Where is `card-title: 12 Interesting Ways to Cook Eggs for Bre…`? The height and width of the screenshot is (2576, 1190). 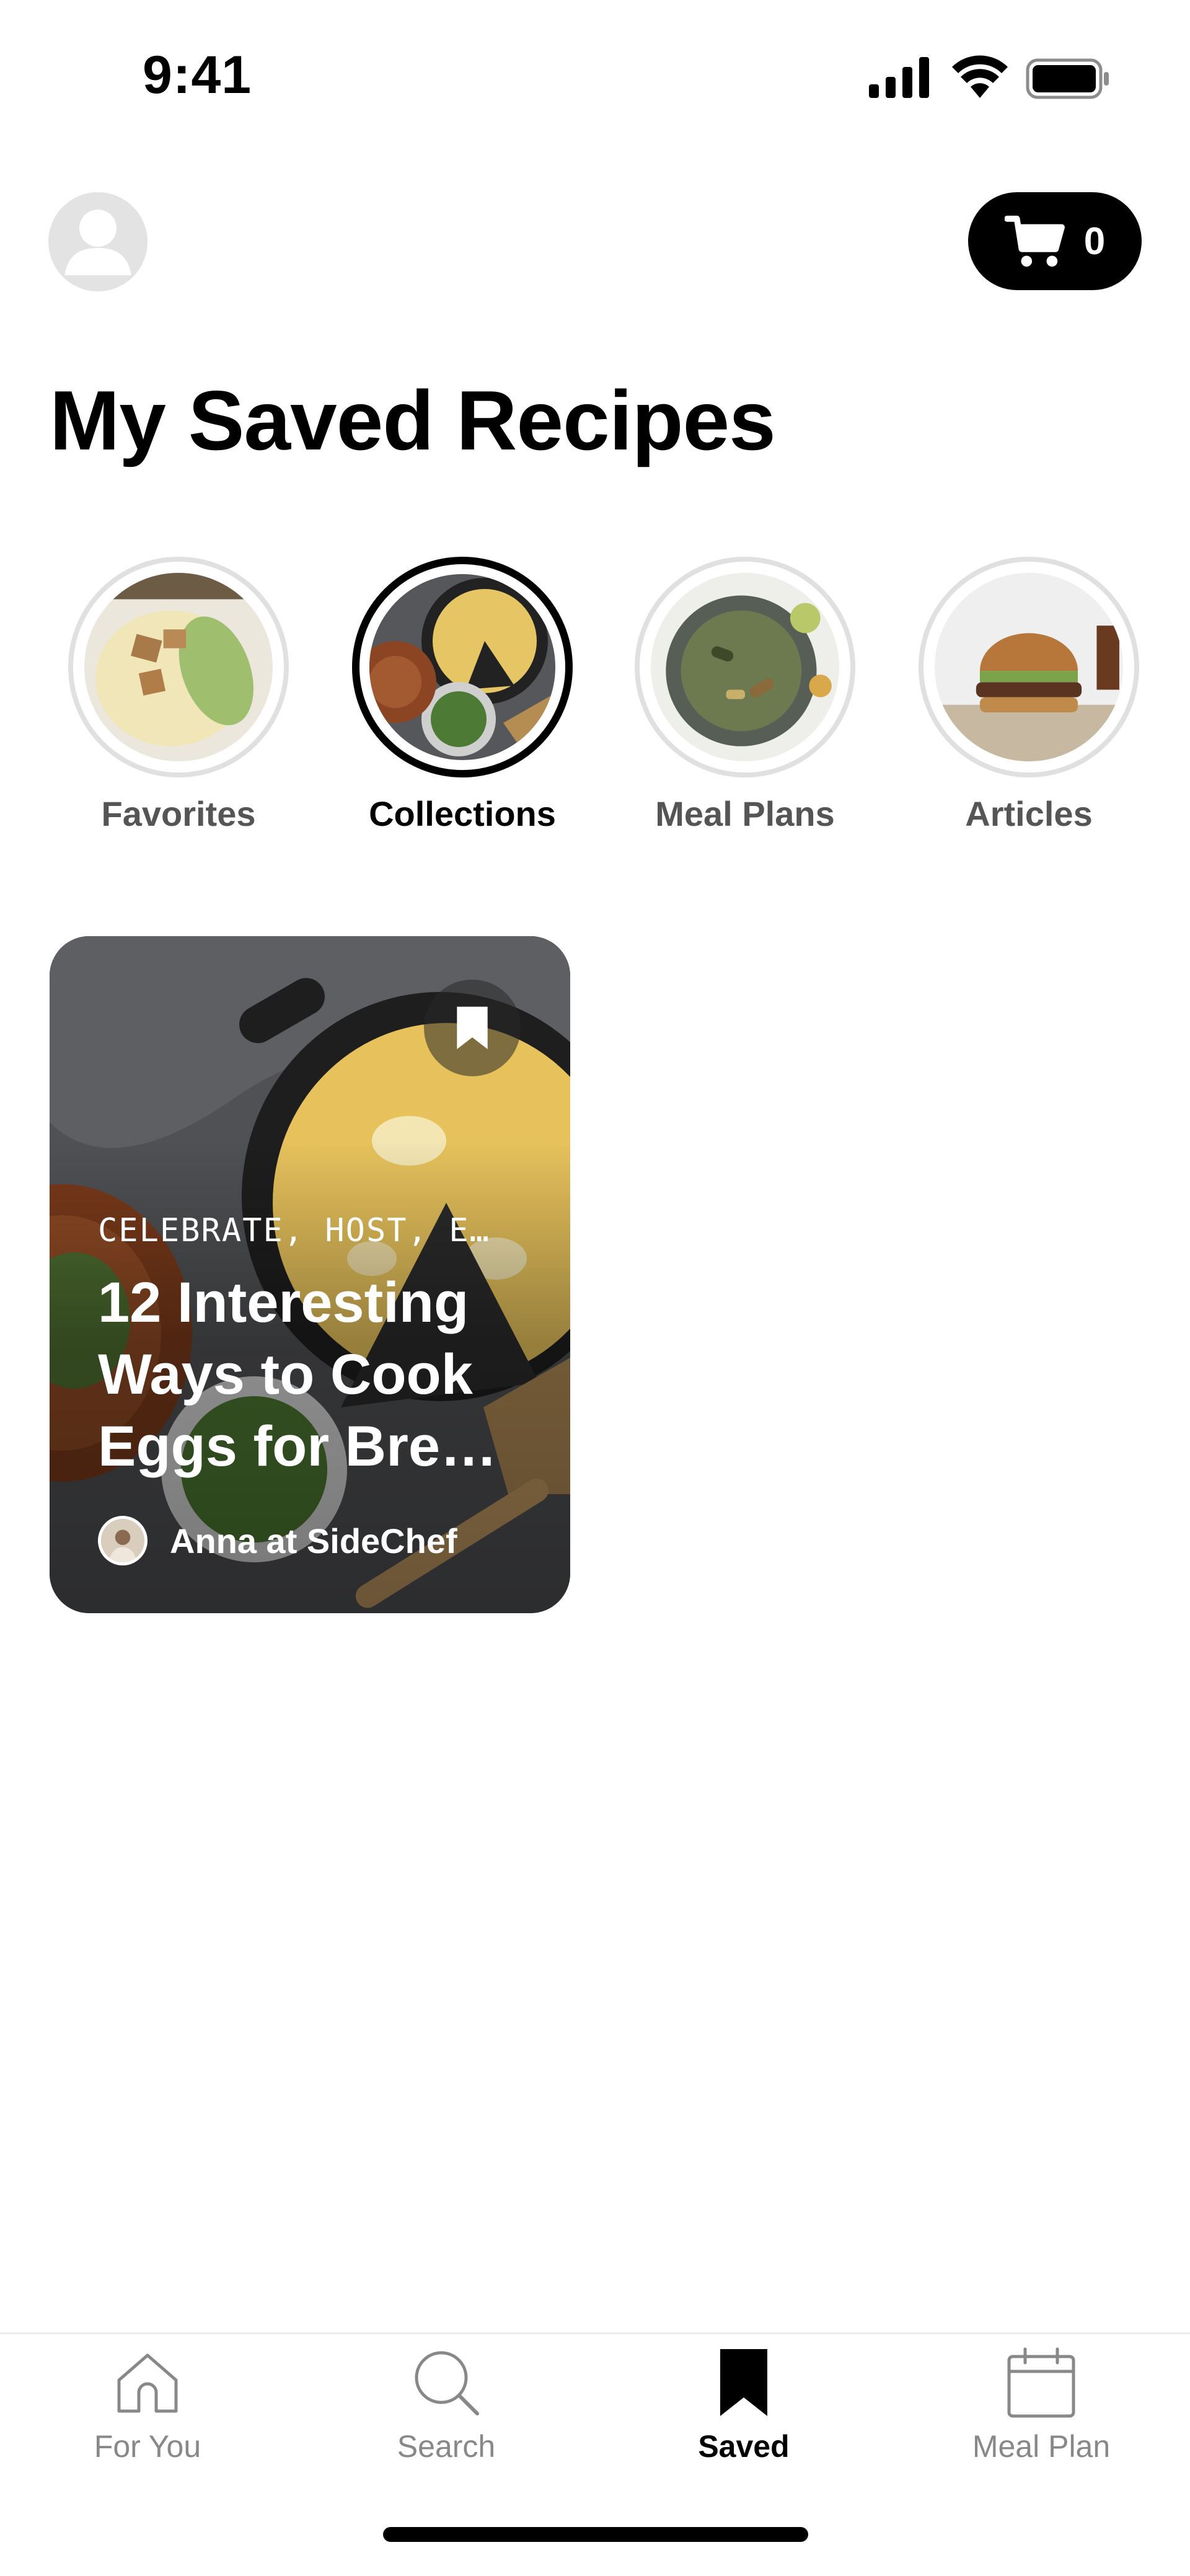 card-title: 12 Interesting Ways to Cook Eggs for Bre… is located at coordinates (298, 1375).